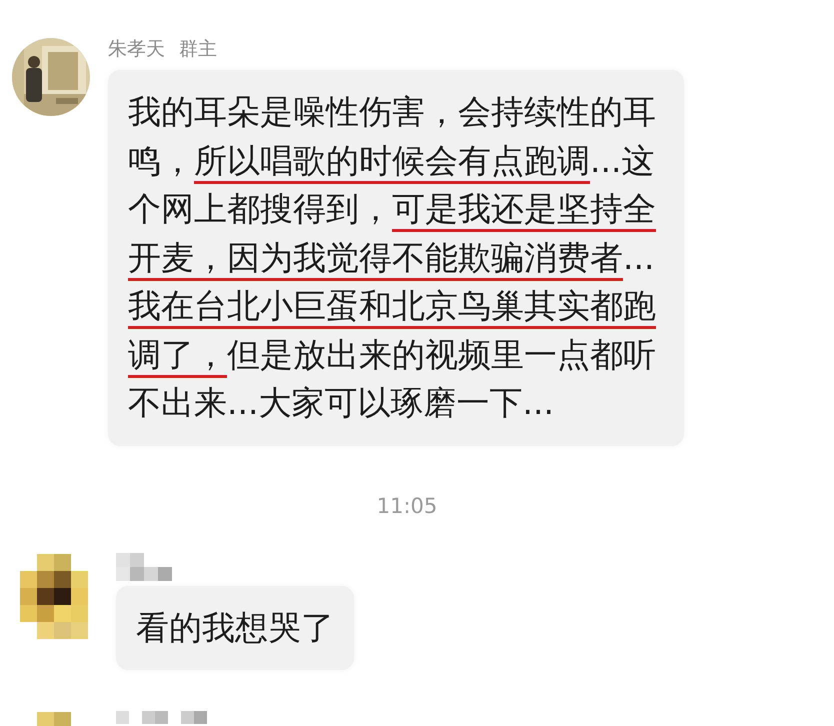  What do you see at coordinates (407, 506) in the screenshot?
I see `timestamp: 11:05` at bounding box center [407, 506].